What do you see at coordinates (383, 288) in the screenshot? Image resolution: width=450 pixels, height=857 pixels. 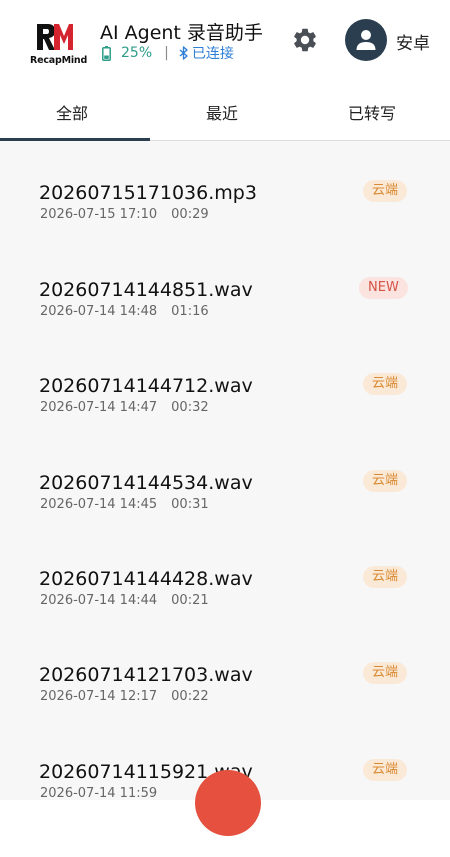 I see `new-badge: NEW` at bounding box center [383, 288].